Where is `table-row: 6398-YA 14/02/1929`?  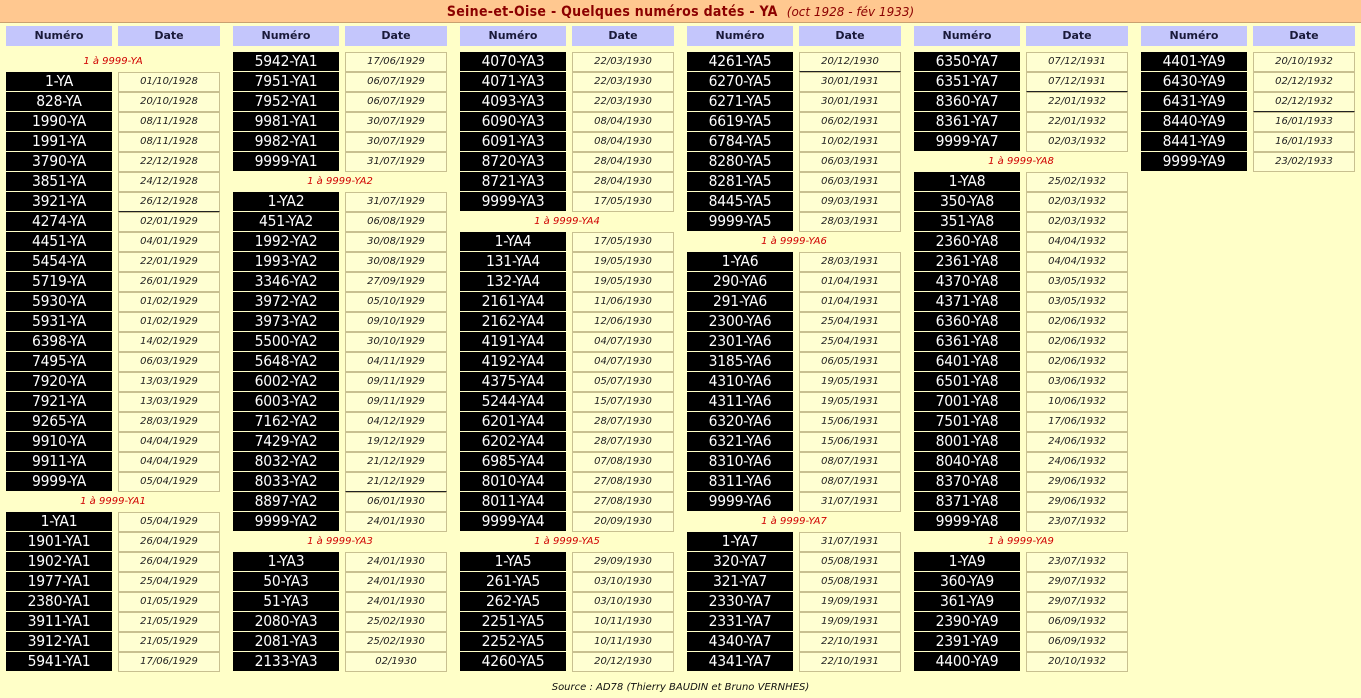
table-row: 6398-YA 14/02/1929 is located at coordinates (113, 342).